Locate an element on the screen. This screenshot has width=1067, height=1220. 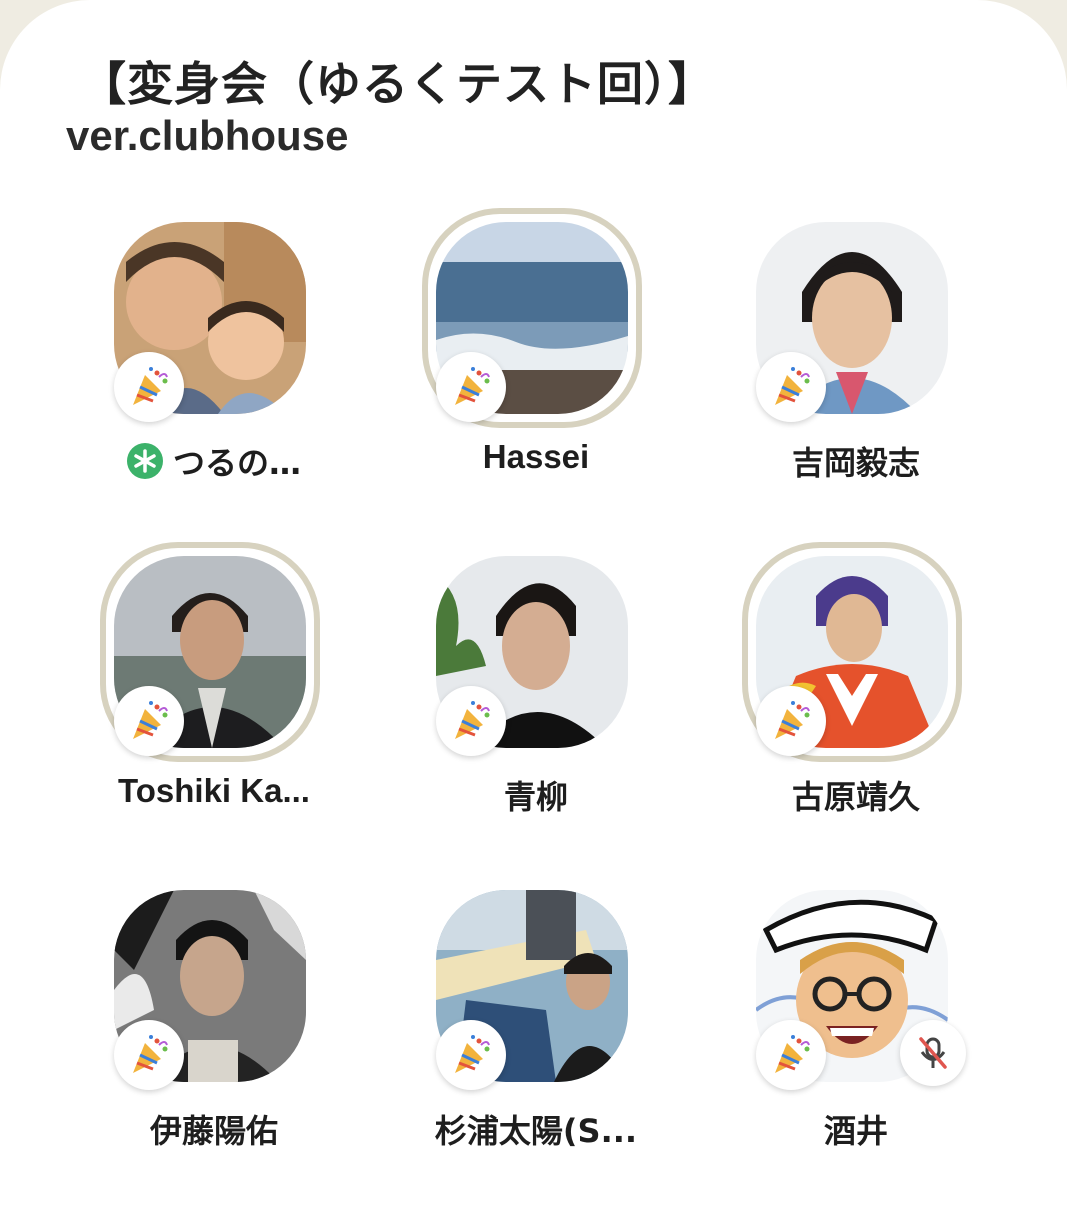
speaker-tile: Hassei is located at coordinates (536, 365).